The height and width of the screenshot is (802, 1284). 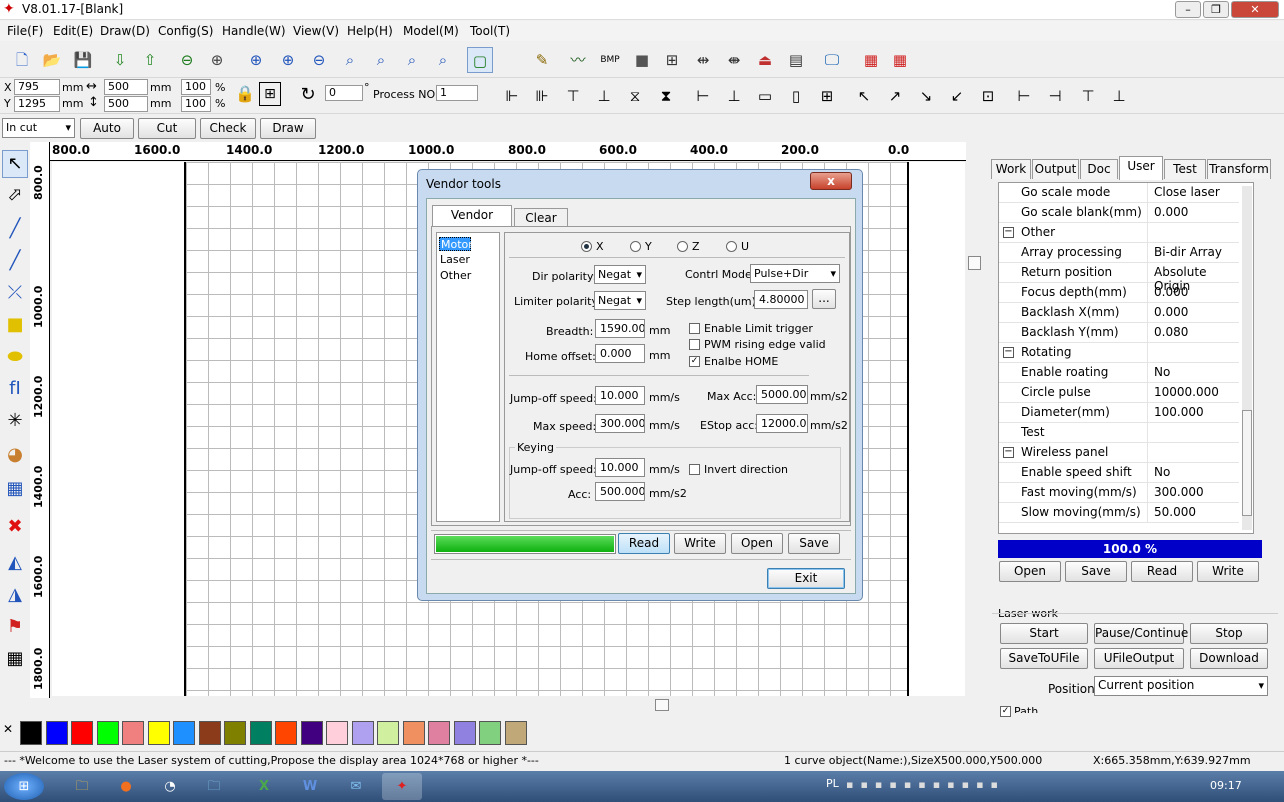 I want to click on curve-icon: 〰, so click(x=578, y=60).